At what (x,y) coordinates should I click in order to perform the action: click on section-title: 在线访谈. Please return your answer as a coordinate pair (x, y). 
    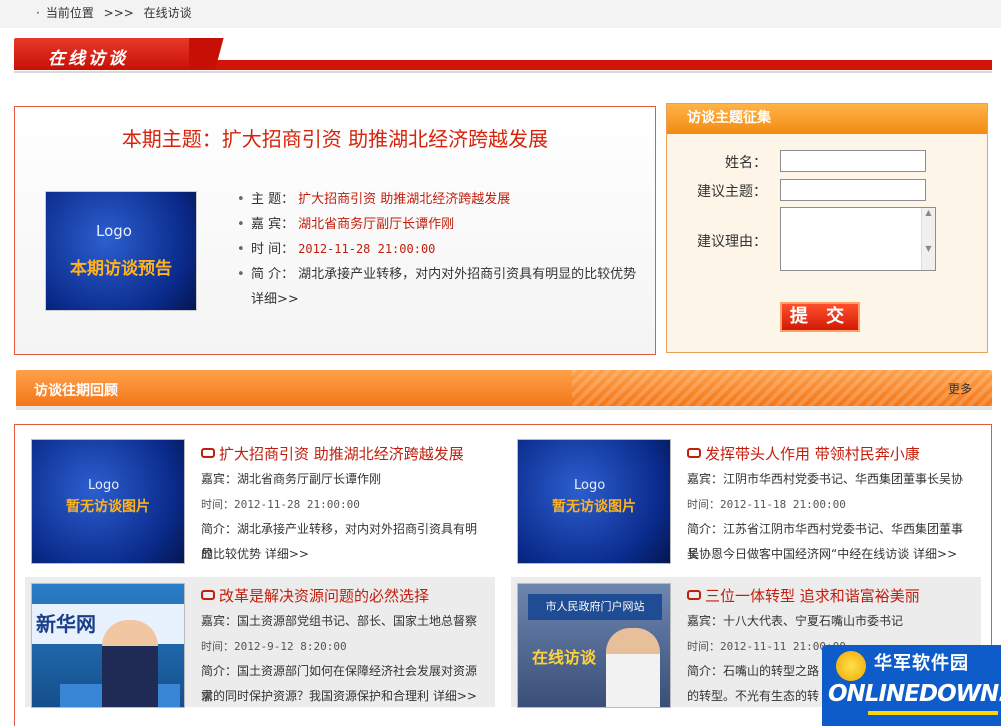
    Looking at the image, I should click on (88, 59).